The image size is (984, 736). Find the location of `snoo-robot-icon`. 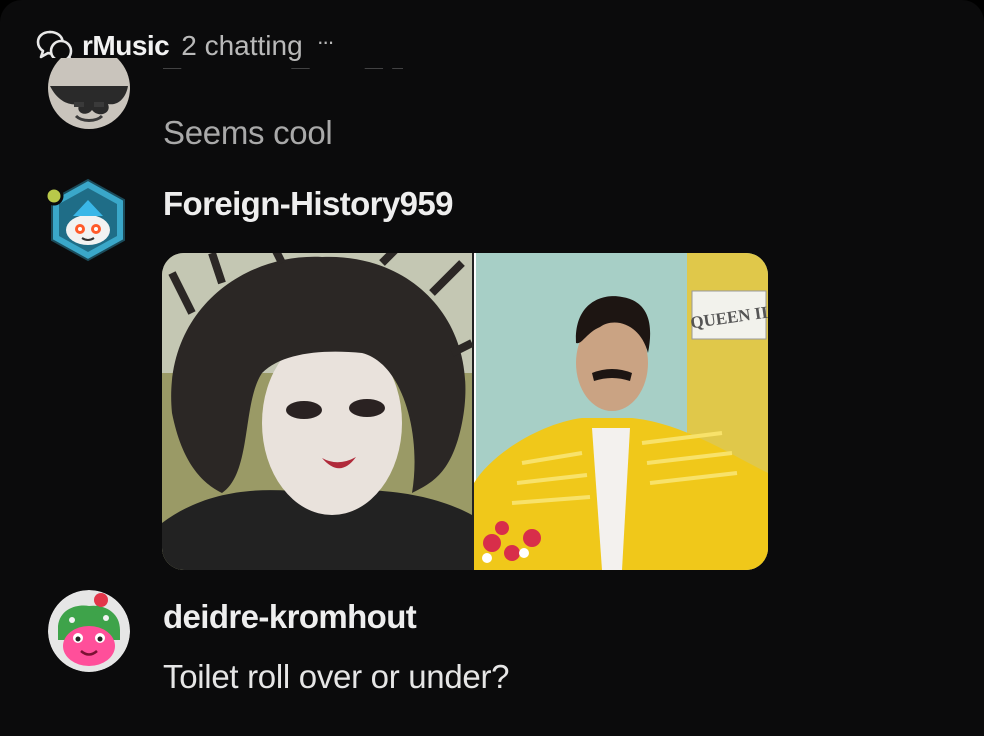

snoo-robot-icon is located at coordinates (84, 220).